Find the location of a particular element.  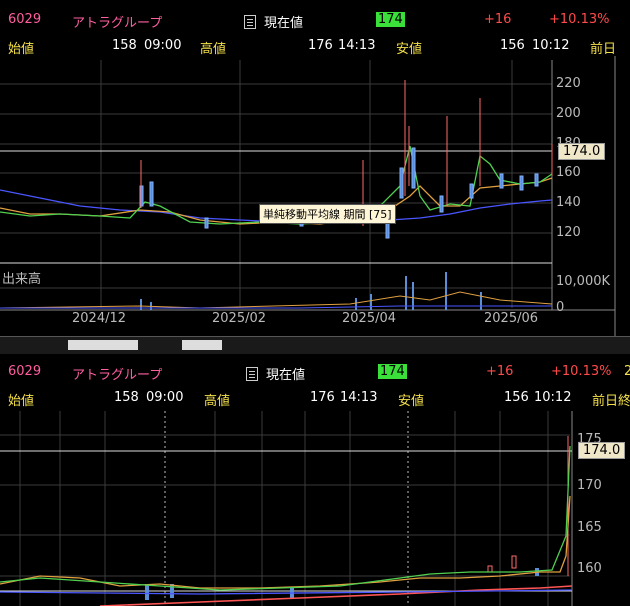

bottom-quote-header: 6029 アトラグループ 現在値 174 +16 +10.13% 2 is located at coordinates (315, 372).